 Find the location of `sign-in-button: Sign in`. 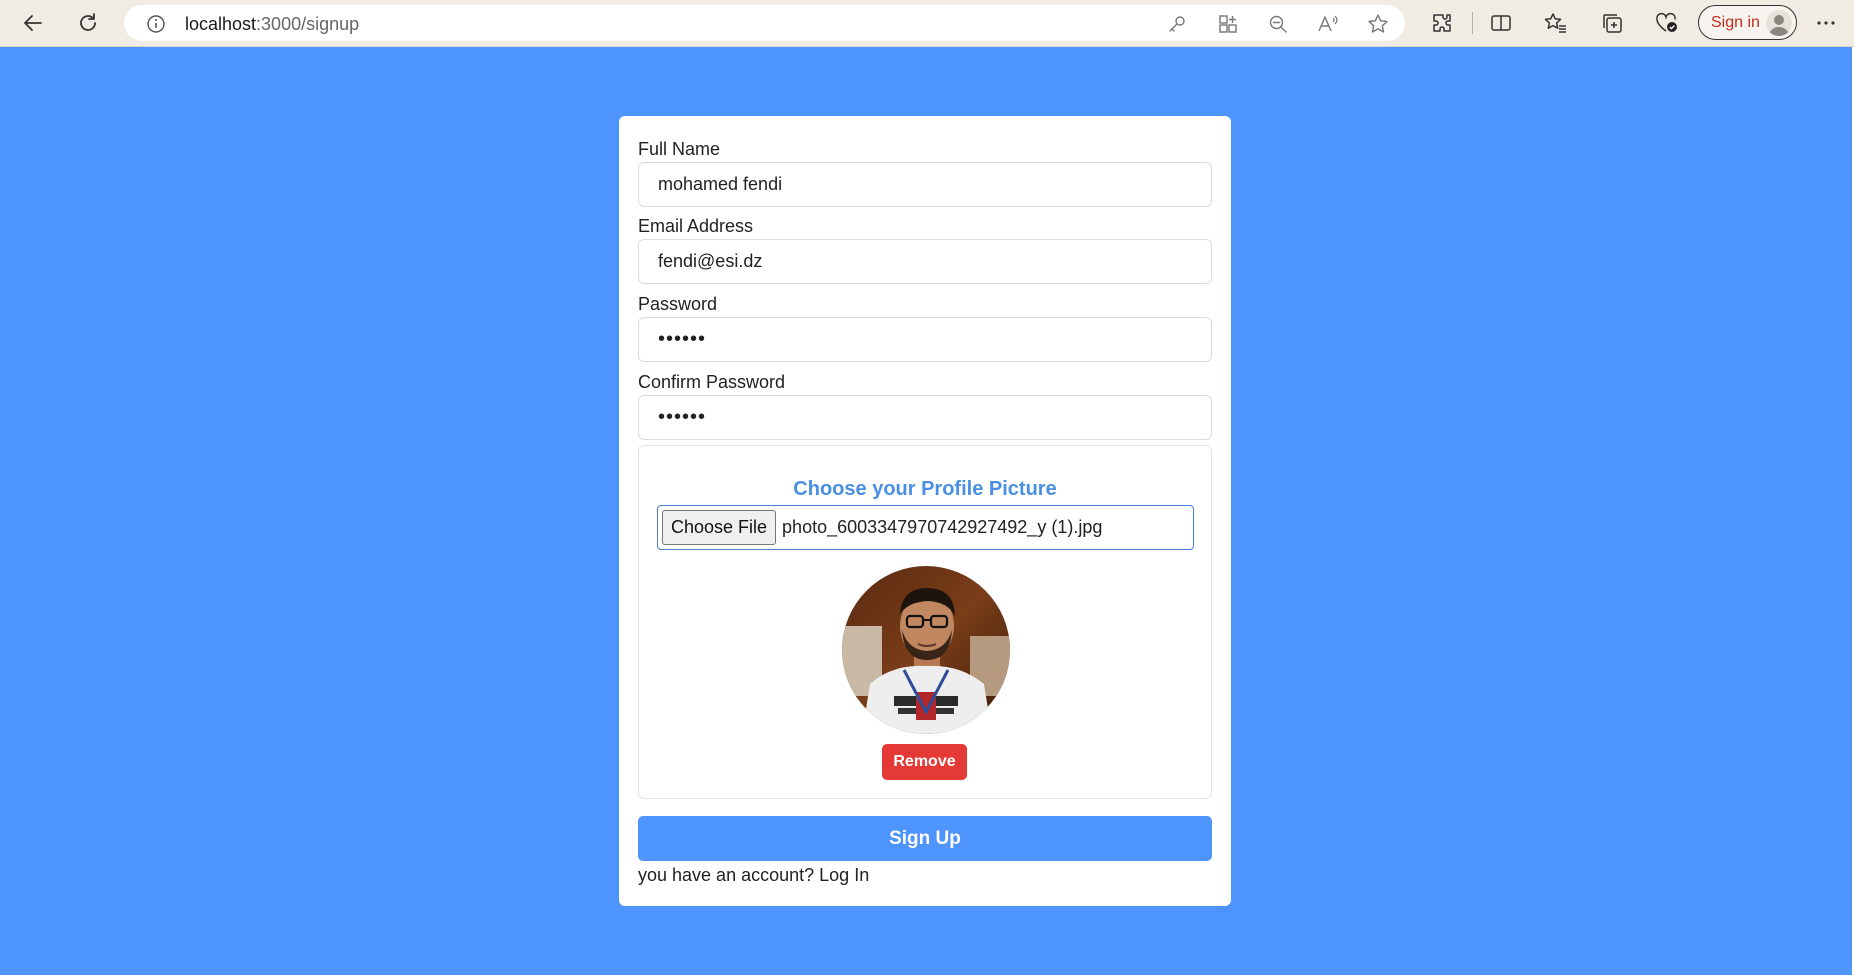

sign-in-button: Sign in is located at coordinates (1747, 22).